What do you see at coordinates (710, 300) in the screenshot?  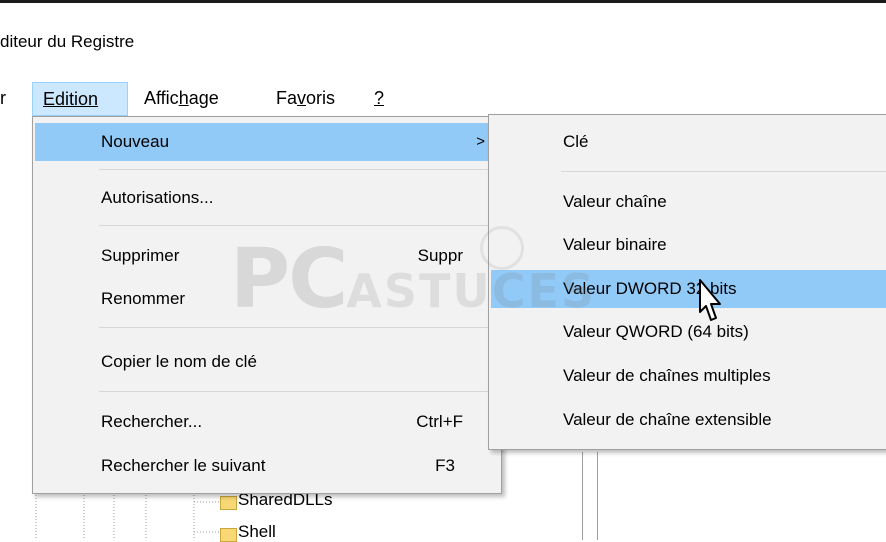 I see `pointer-cursor-icon` at bounding box center [710, 300].